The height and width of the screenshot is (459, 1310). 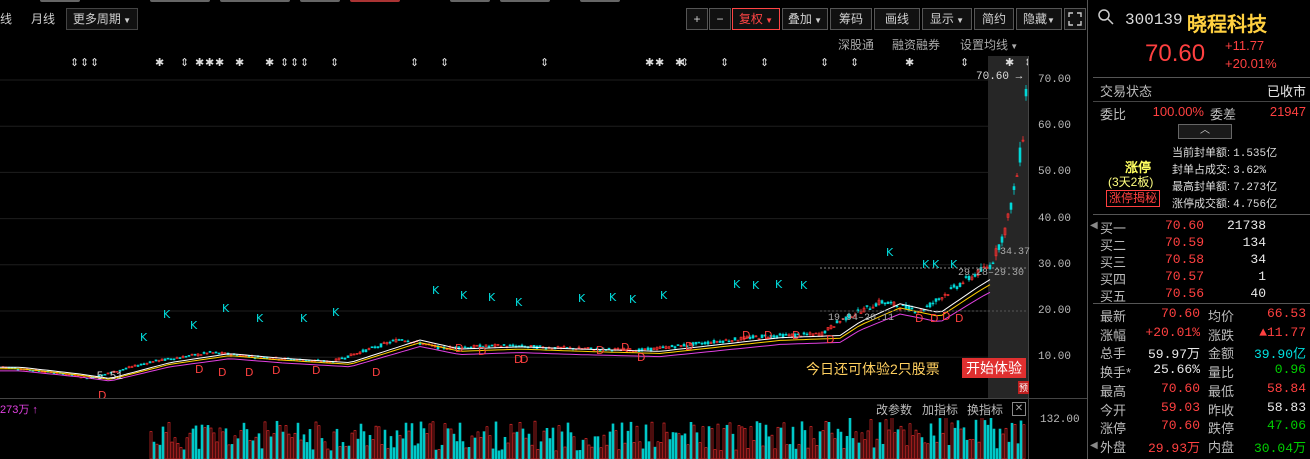 What do you see at coordinates (1107, 18) in the screenshot?
I see `search-icon` at bounding box center [1107, 18].